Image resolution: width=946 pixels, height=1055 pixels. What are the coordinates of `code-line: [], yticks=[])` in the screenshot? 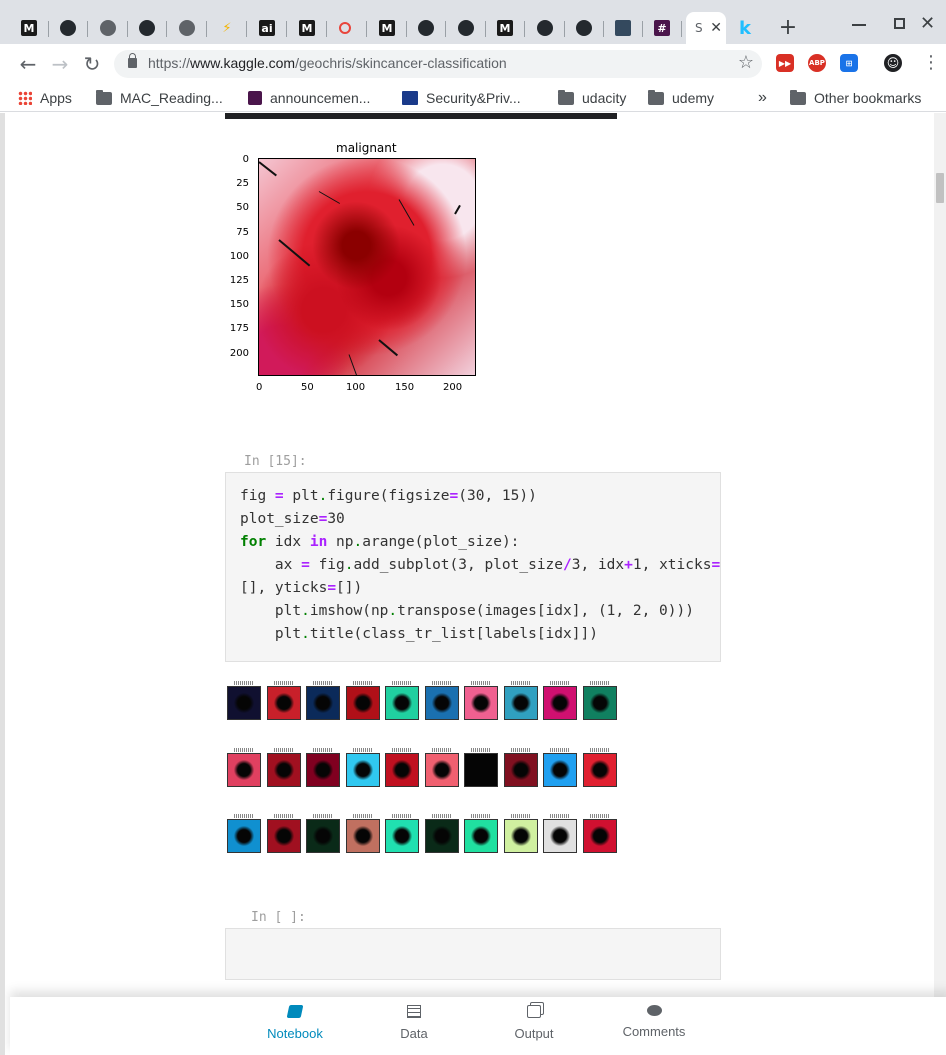 It's located at (301, 588).